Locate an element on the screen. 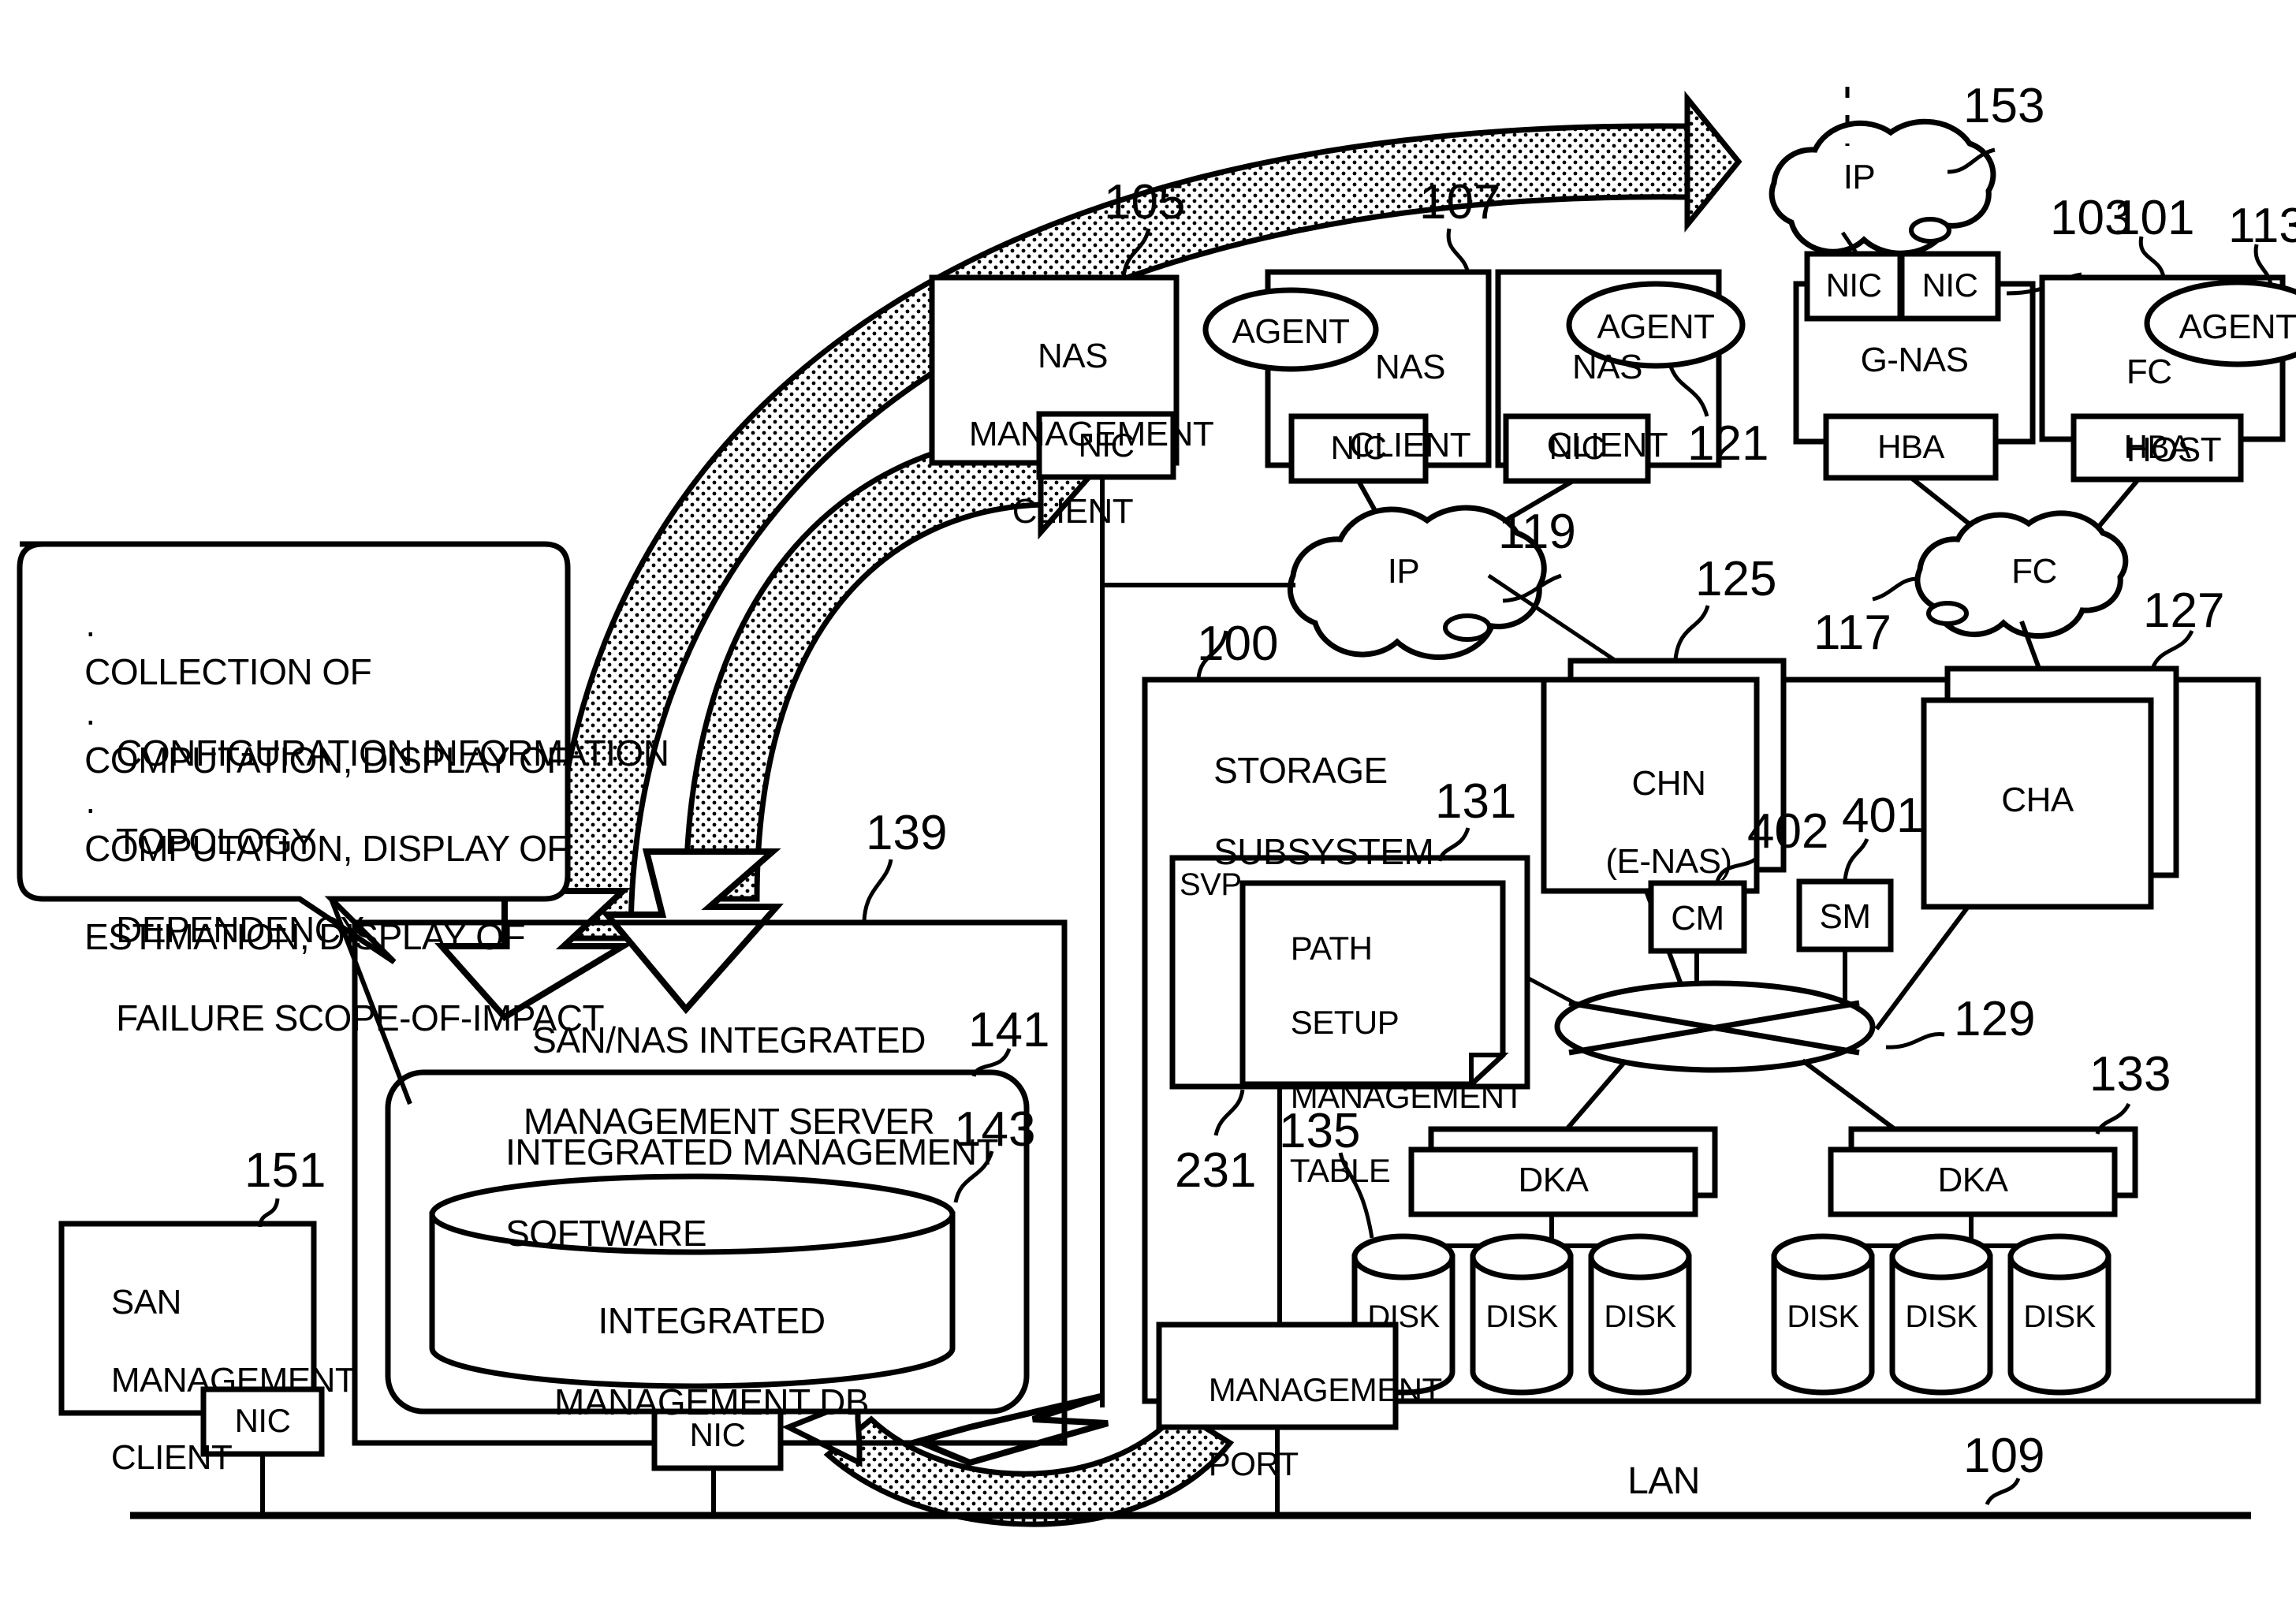  ref-402: 402 is located at coordinates (1788, 831).